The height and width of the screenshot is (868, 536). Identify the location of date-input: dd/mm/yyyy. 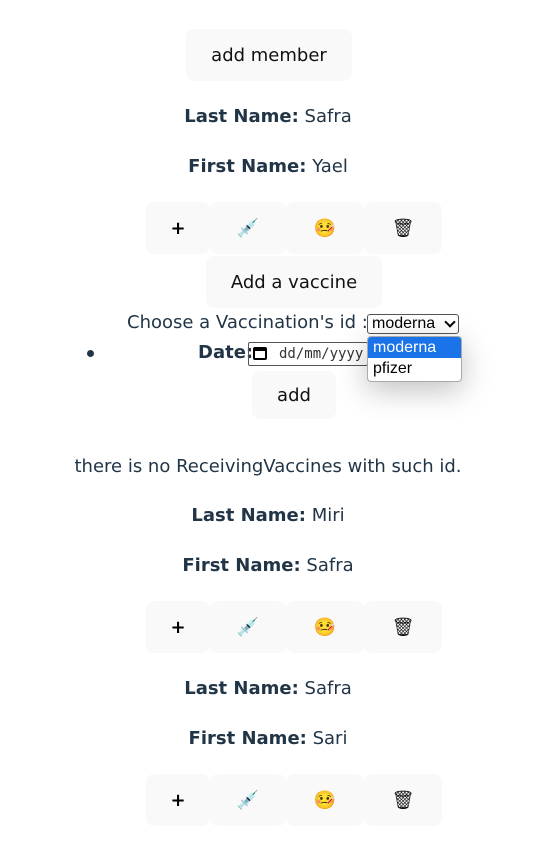
(308, 354).